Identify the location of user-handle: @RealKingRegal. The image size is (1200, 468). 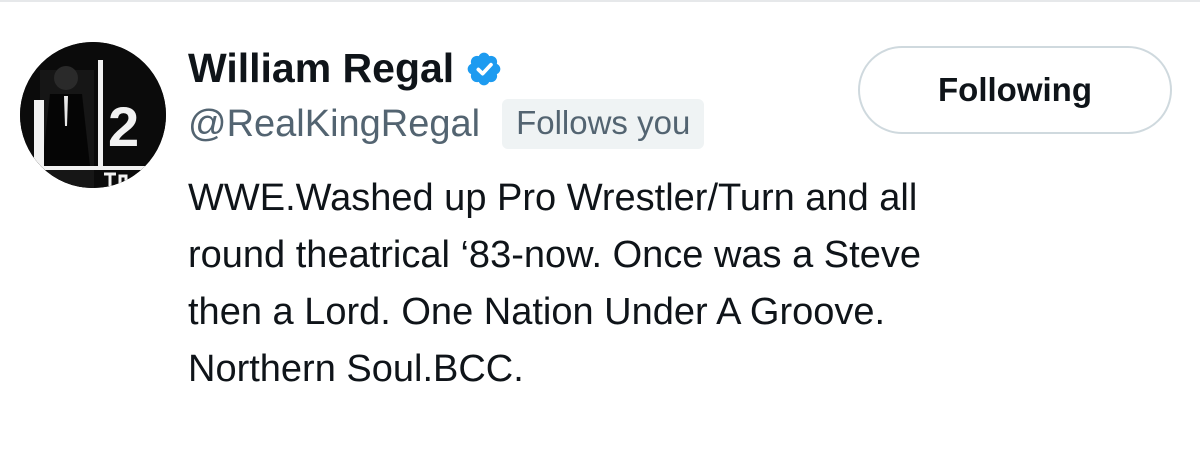
(334, 124).